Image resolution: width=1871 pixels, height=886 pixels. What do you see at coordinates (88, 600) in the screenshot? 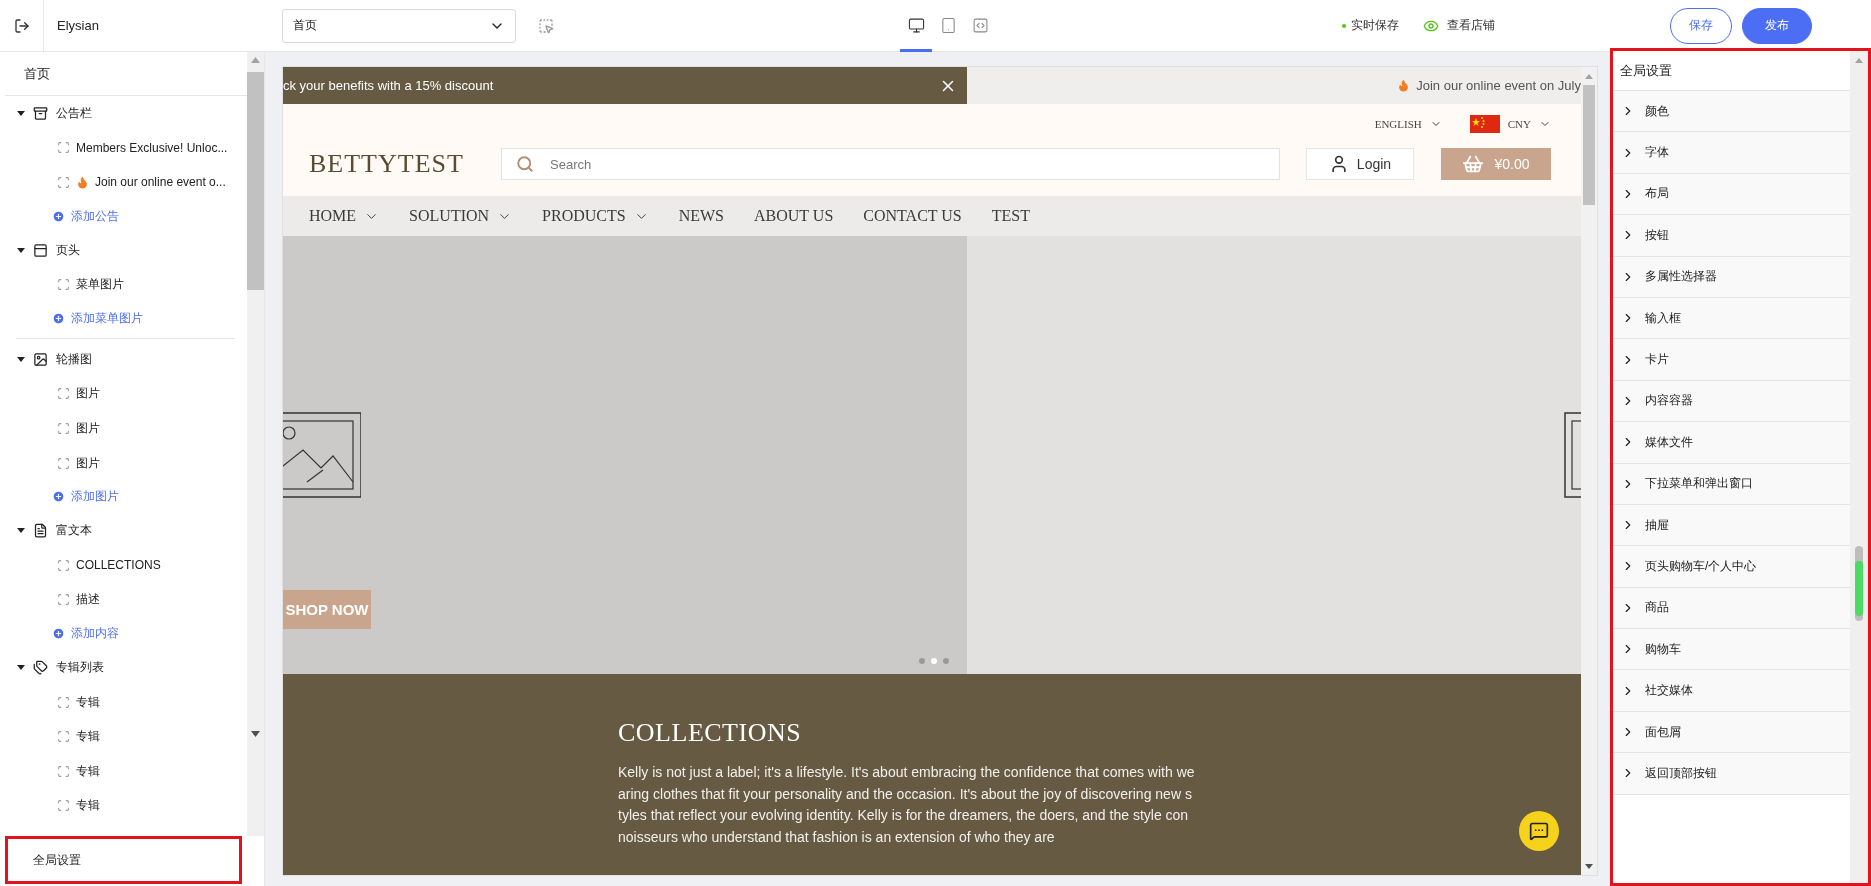
I see `block-label: 描述` at bounding box center [88, 600].